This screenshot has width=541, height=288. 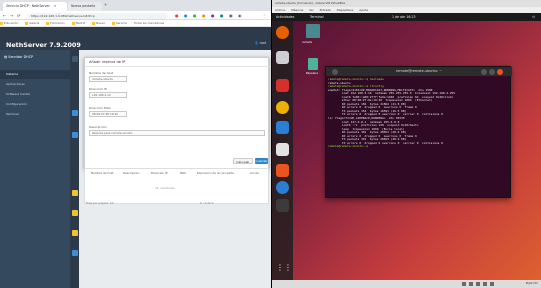 I want to click on menu-item: Máquina, so click(x=297, y=10).